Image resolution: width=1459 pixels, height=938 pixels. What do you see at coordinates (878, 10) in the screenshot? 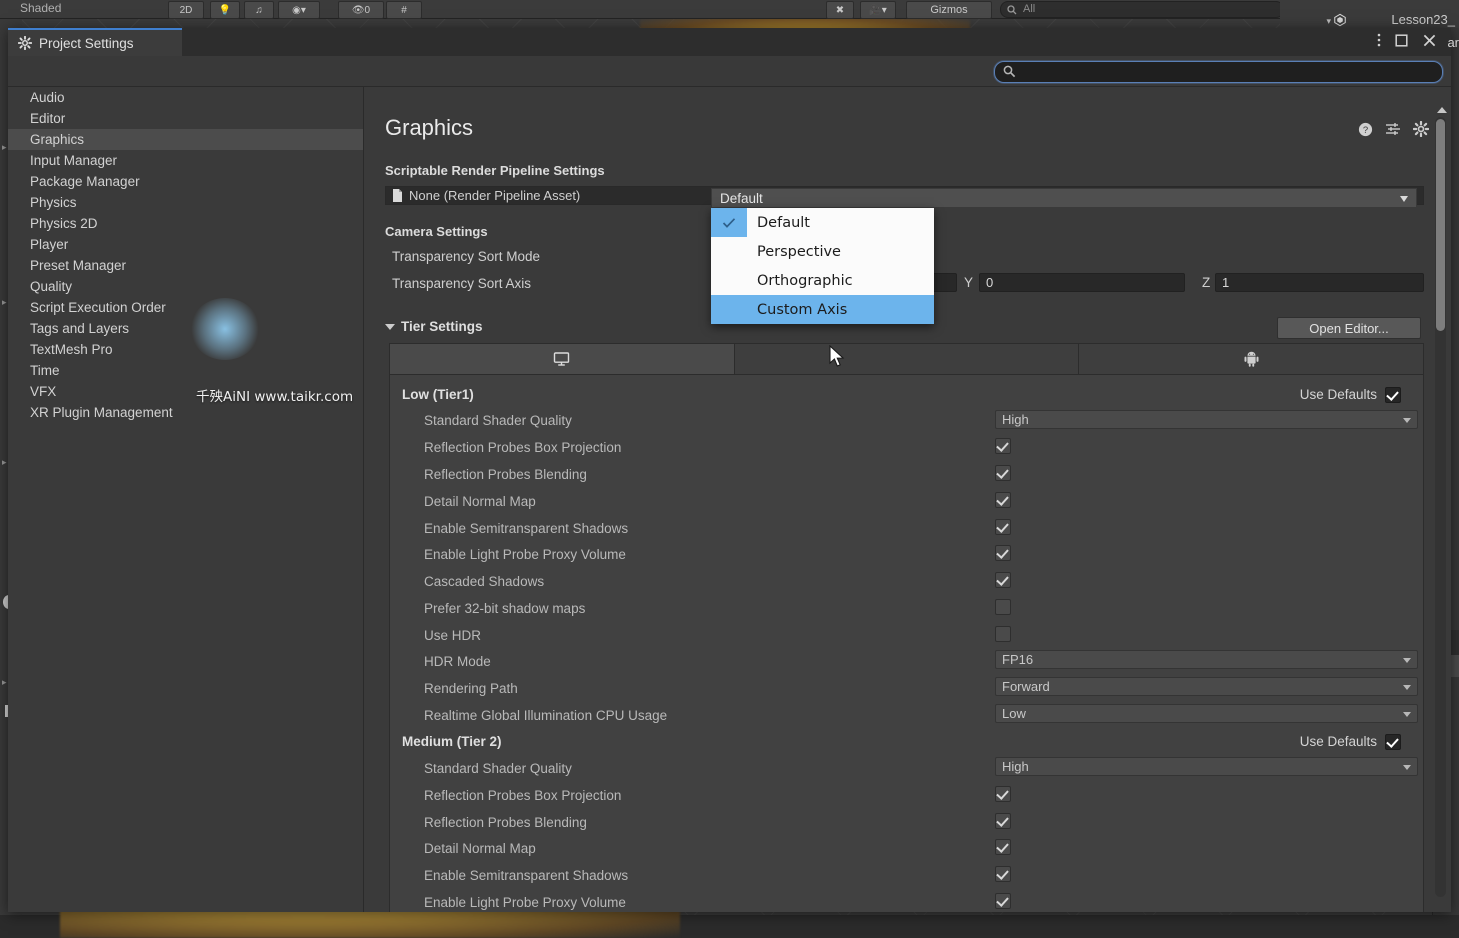
I see `camera-icon: 🎥▾` at bounding box center [878, 10].